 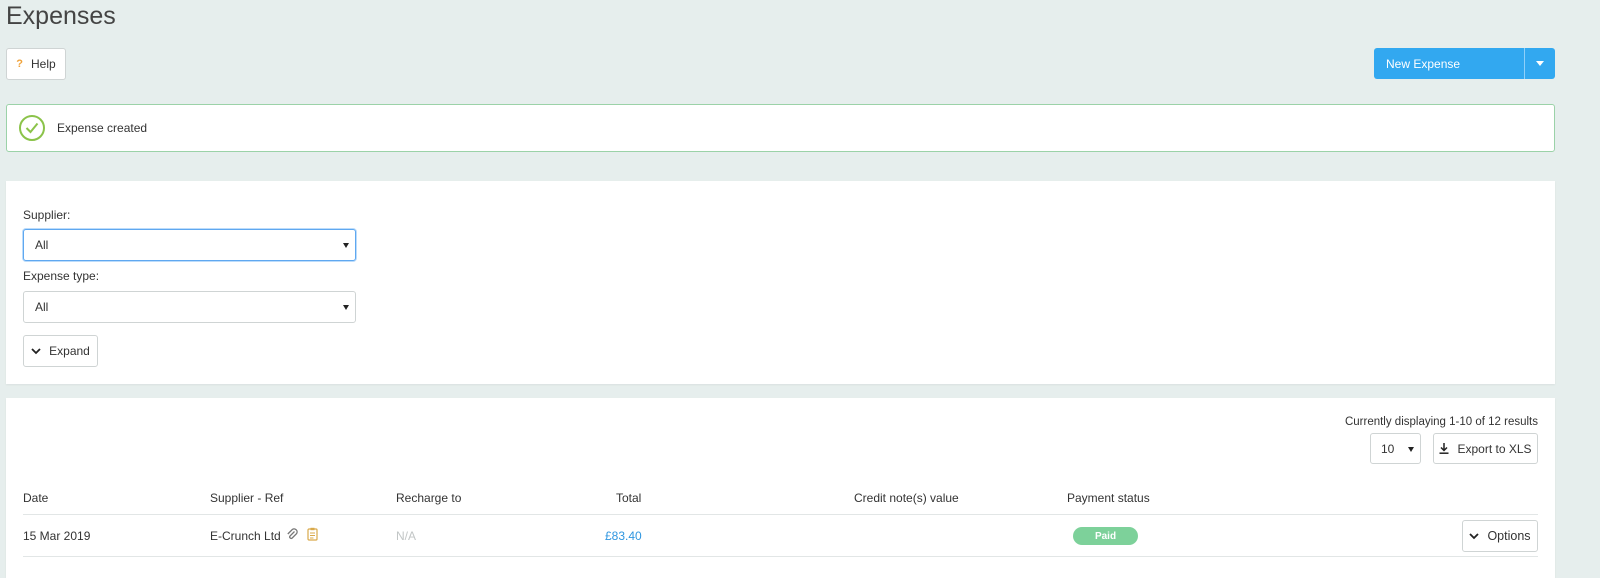 I want to click on row-total-link: £83.40, so click(x=623, y=536).